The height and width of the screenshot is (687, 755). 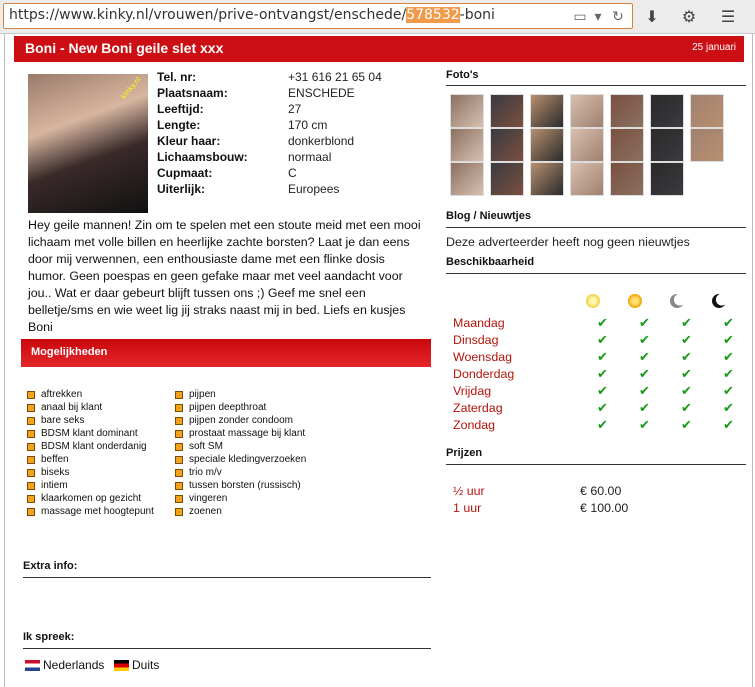 What do you see at coordinates (483, 357) in the screenshot?
I see `day-label: Woensdag` at bounding box center [483, 357].